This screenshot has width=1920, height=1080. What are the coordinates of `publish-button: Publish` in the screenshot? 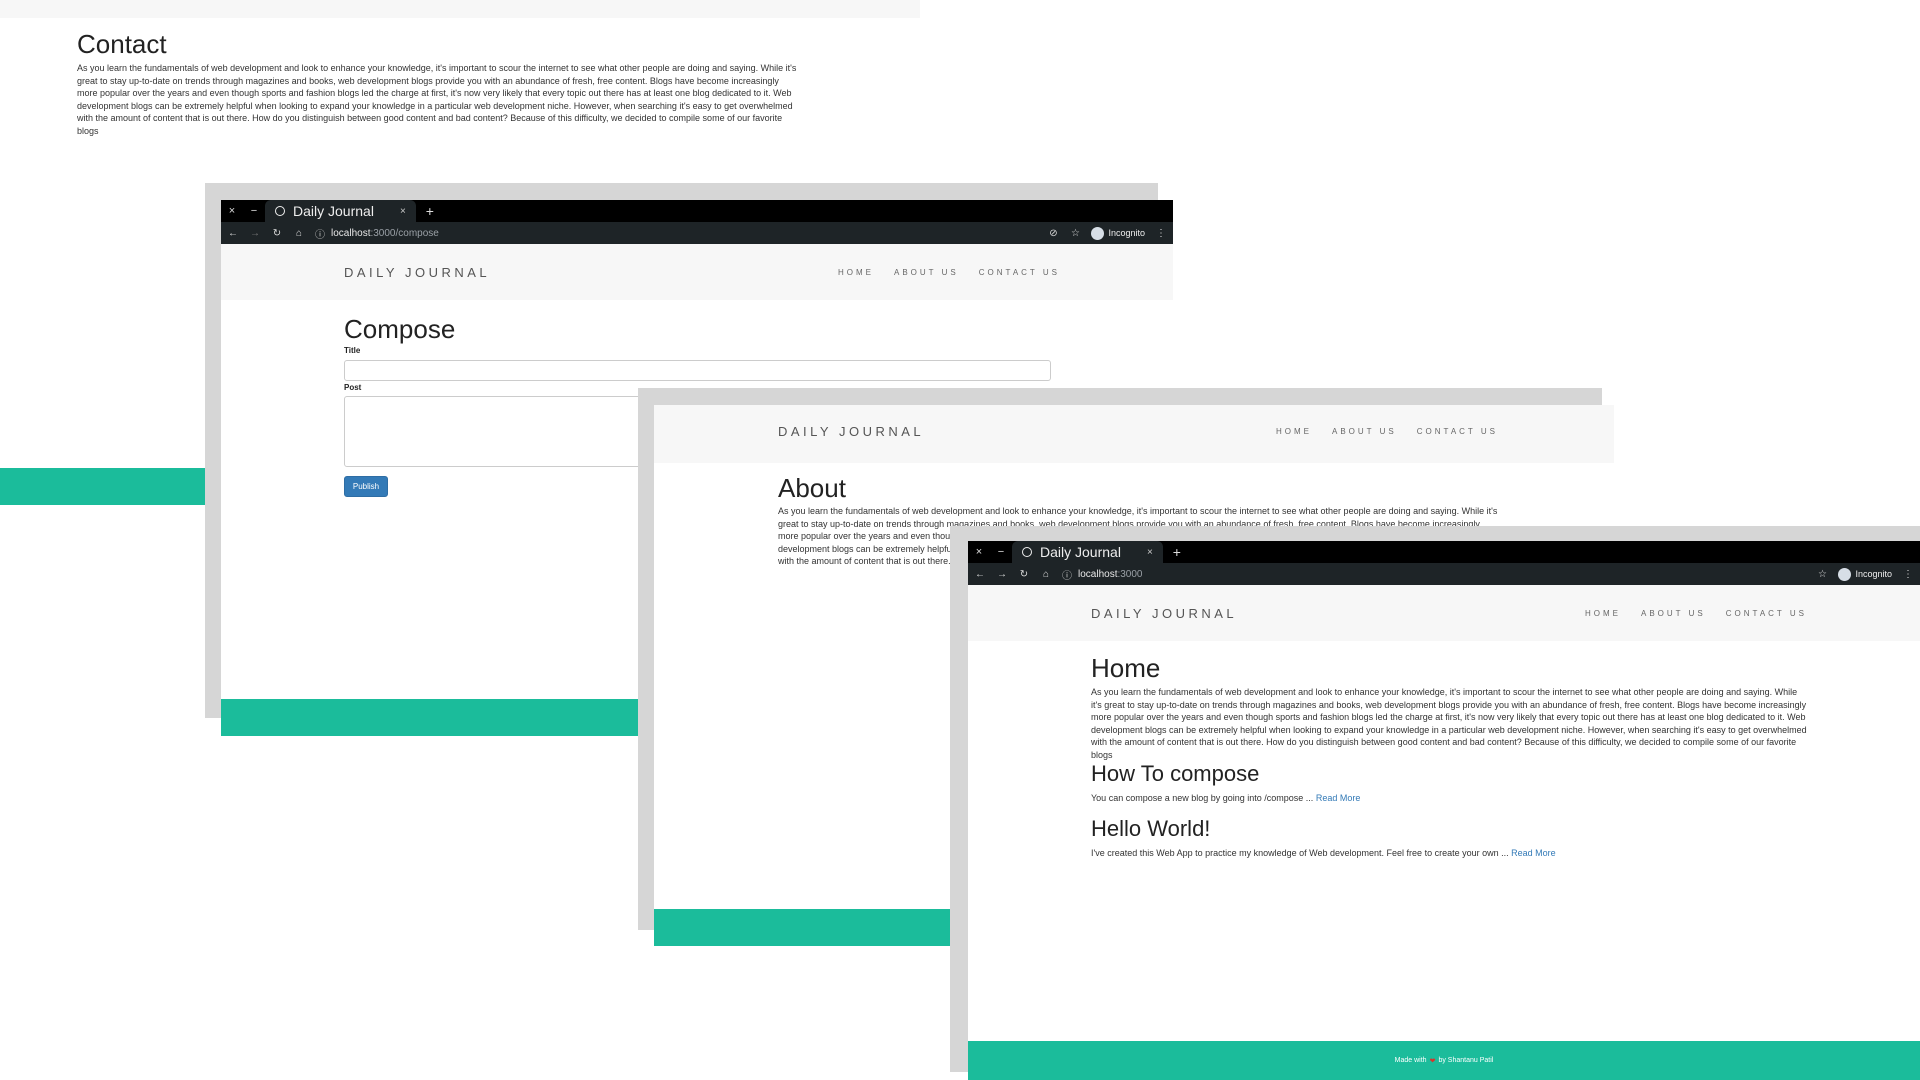 It's located at (366, 486).